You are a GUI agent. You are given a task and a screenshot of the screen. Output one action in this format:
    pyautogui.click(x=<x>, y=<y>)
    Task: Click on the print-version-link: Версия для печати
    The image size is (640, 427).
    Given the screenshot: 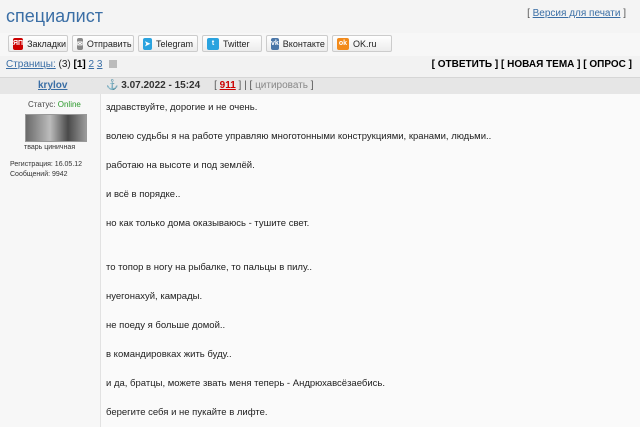 What is the action you would take?
    pyautogui.click(x=577, y=13)
    